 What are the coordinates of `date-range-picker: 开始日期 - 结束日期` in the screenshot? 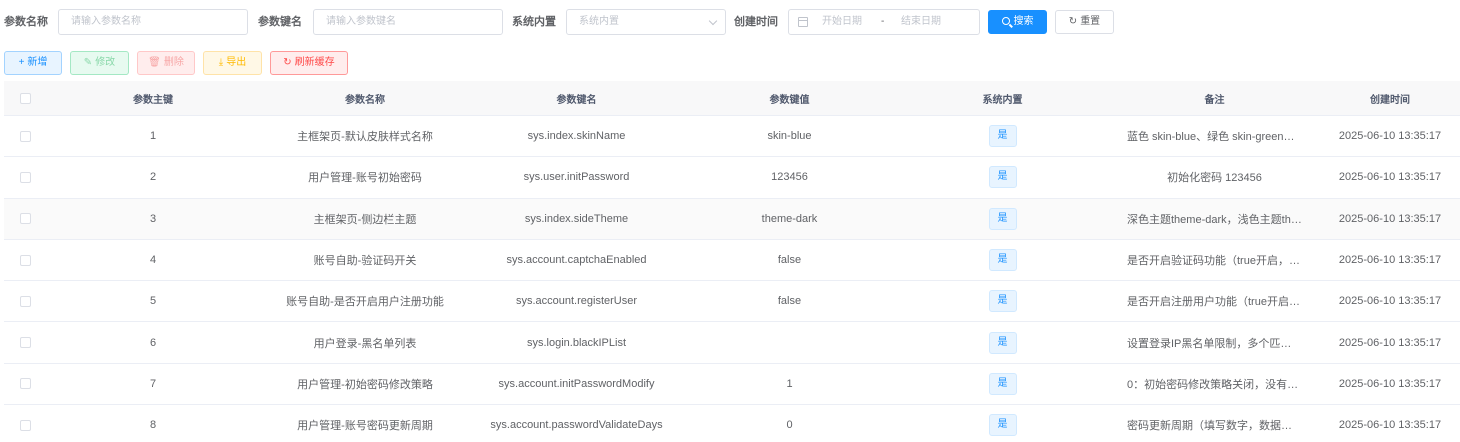 It's located at (884, 22).